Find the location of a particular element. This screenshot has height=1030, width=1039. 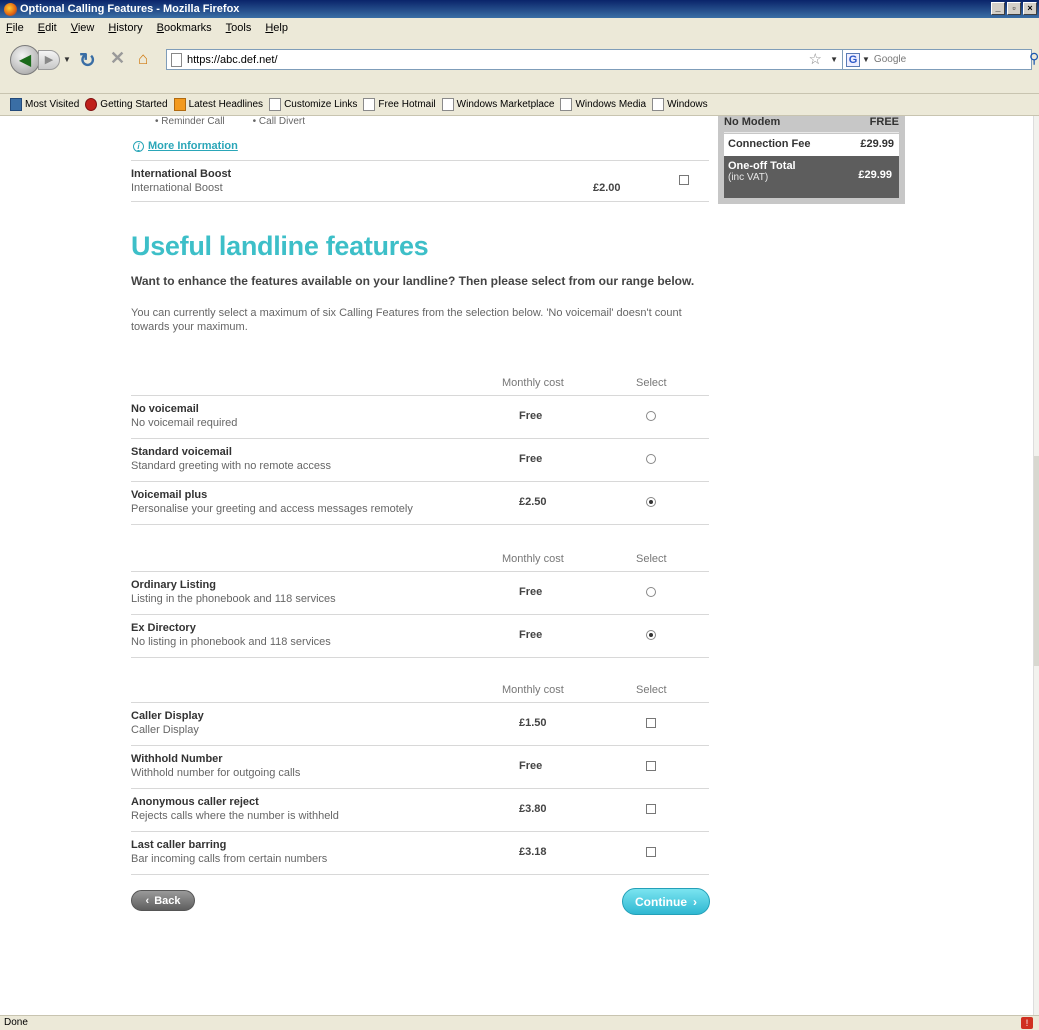

status-text: Done is located at coordinates (16, 1022).